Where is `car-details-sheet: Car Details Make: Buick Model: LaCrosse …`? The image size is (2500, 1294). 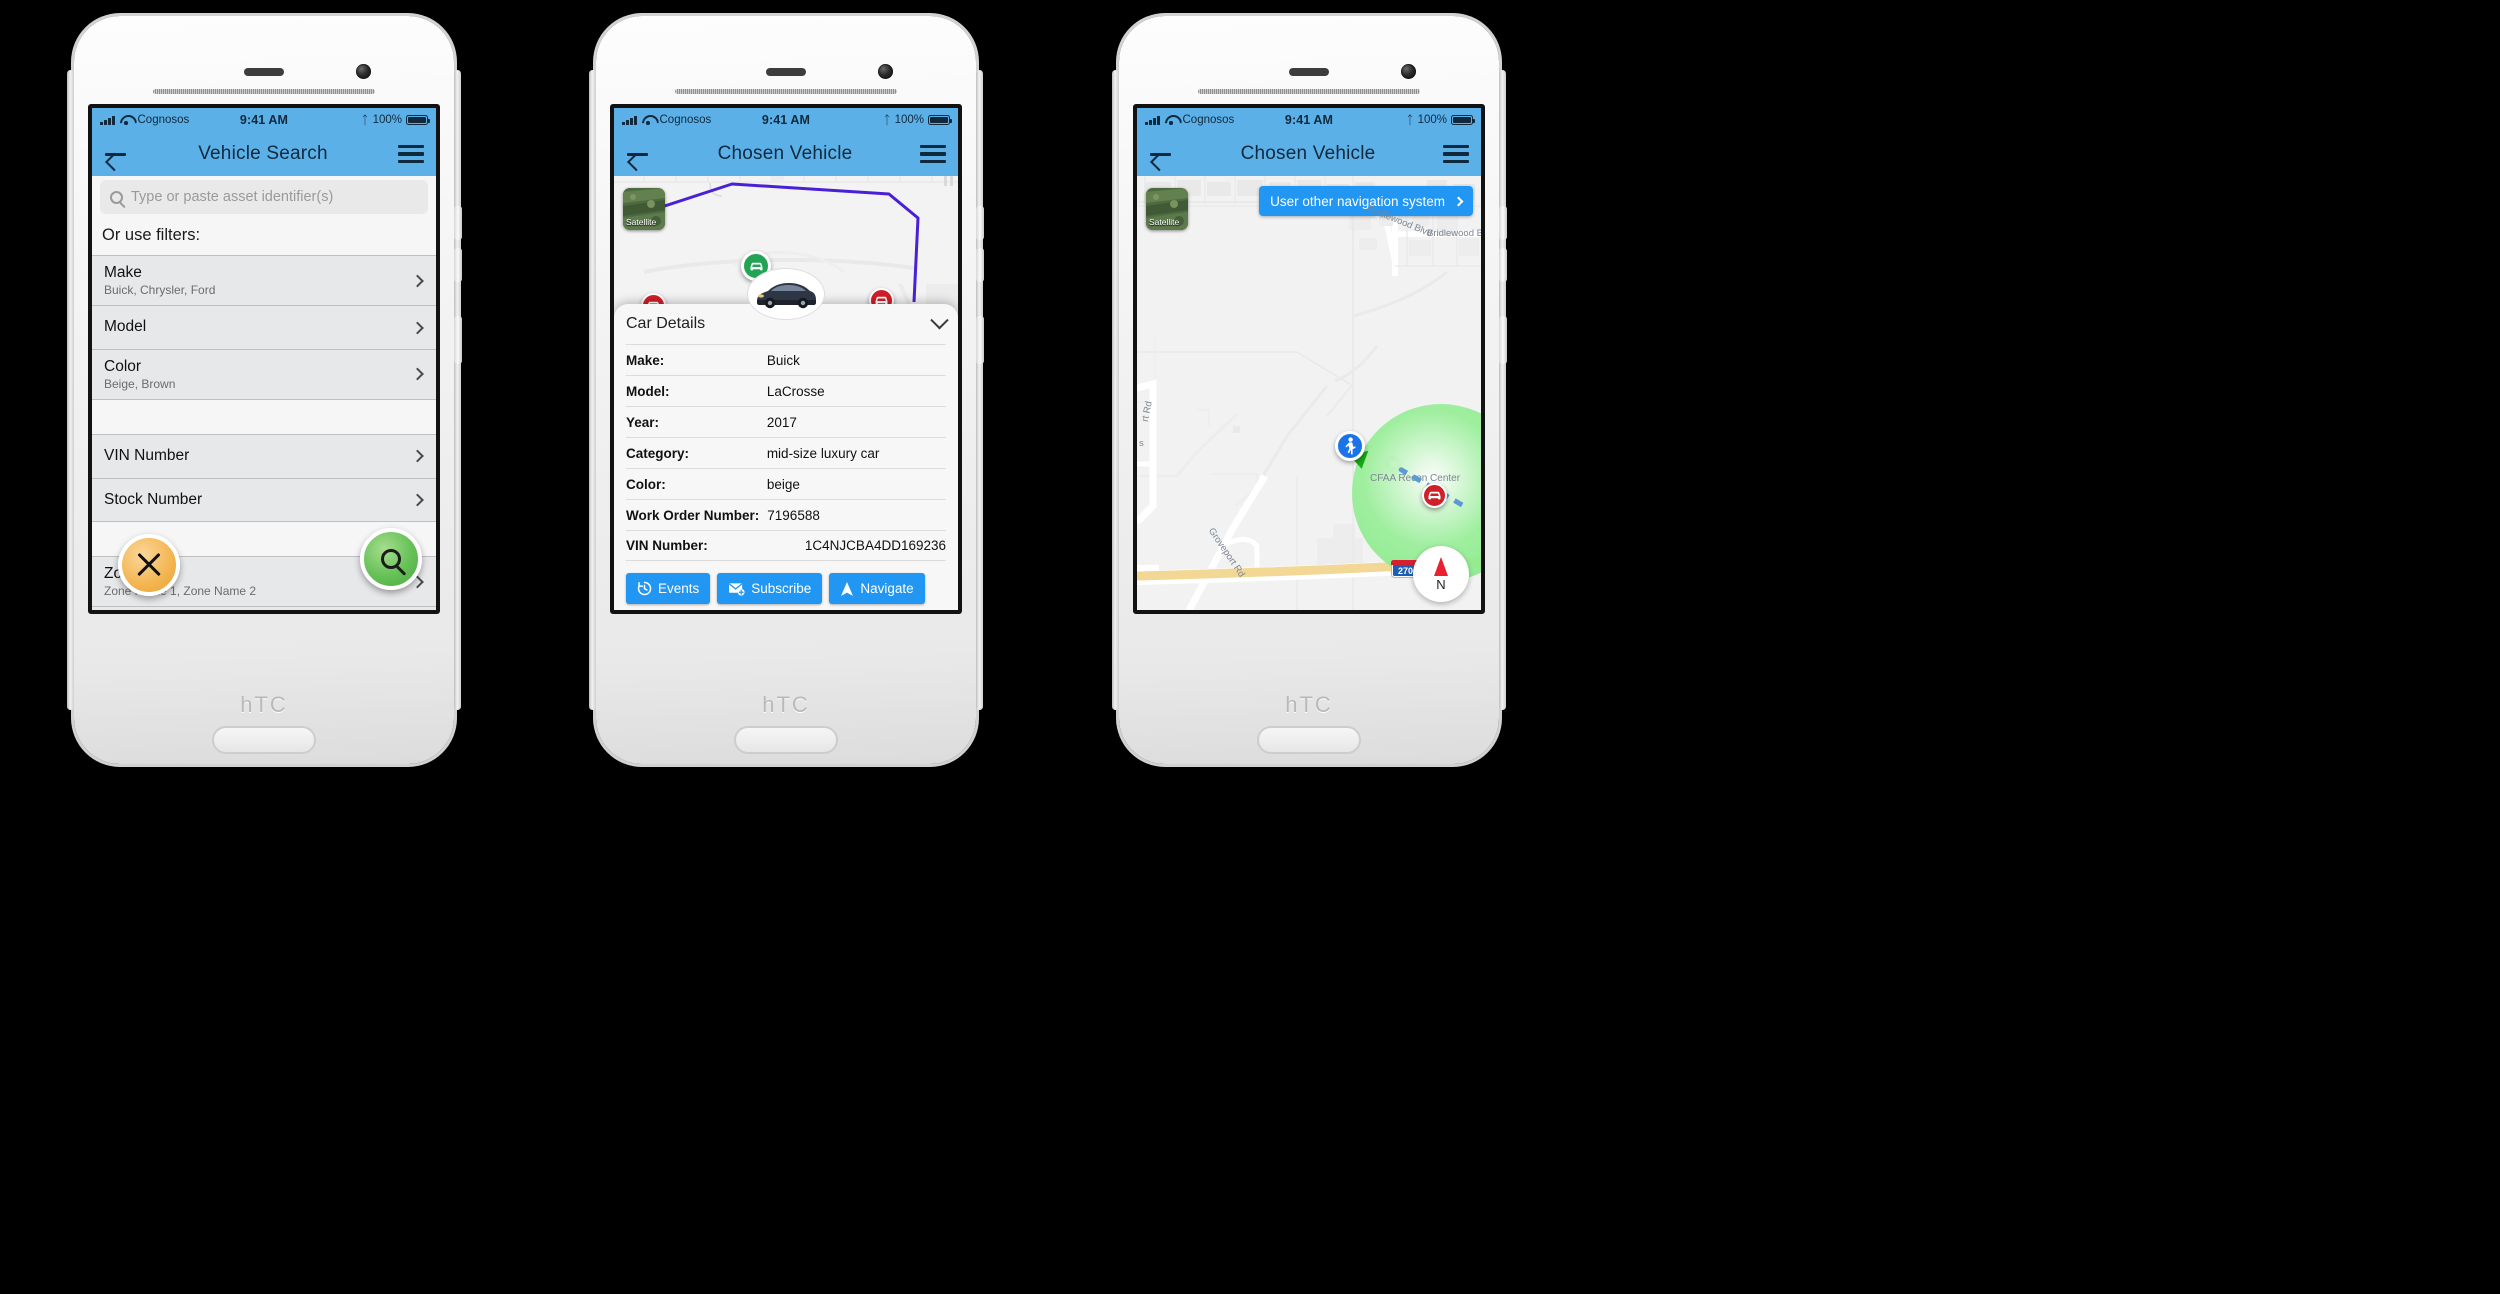 car-details-sheet: Car Details Make: Buick Model: LaCrosse … is located at coordinates (786, 439).